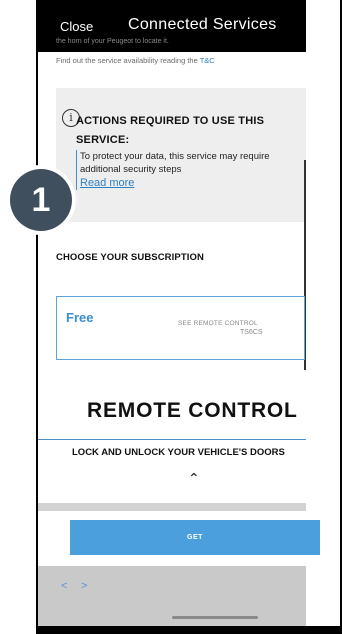 The image size is (342, 634). What do you see at coordinates (215, 617) in the screenshot?
I see `home-indicator` at bounding box center [215, 617].